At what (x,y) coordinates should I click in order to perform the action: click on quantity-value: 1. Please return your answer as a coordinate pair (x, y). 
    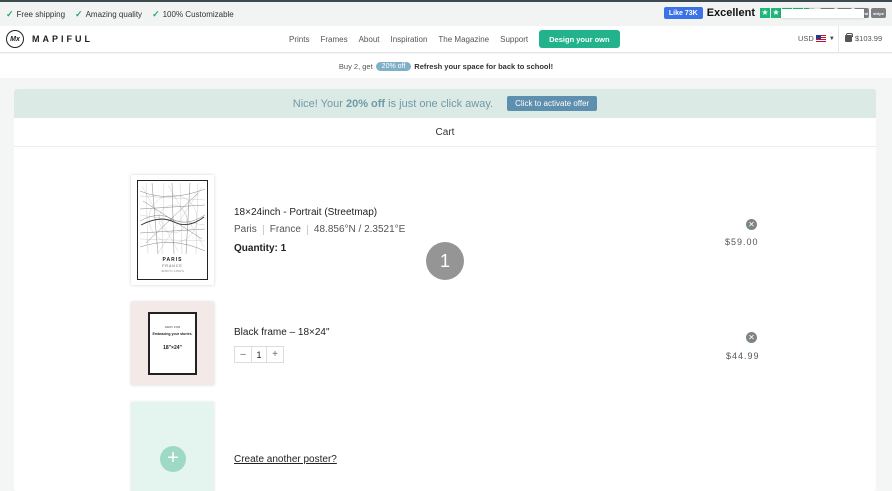
    Looking at the image, I should click on (259, 354).